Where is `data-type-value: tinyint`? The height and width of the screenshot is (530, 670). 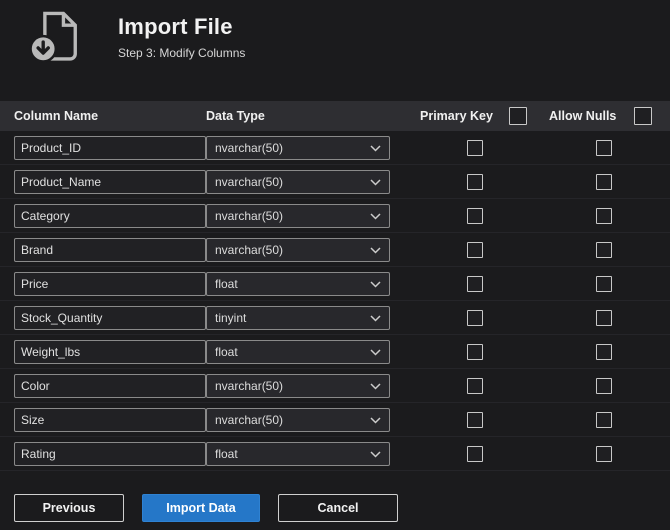
data-type-value: tinyint is located at coordinates (231, 317).